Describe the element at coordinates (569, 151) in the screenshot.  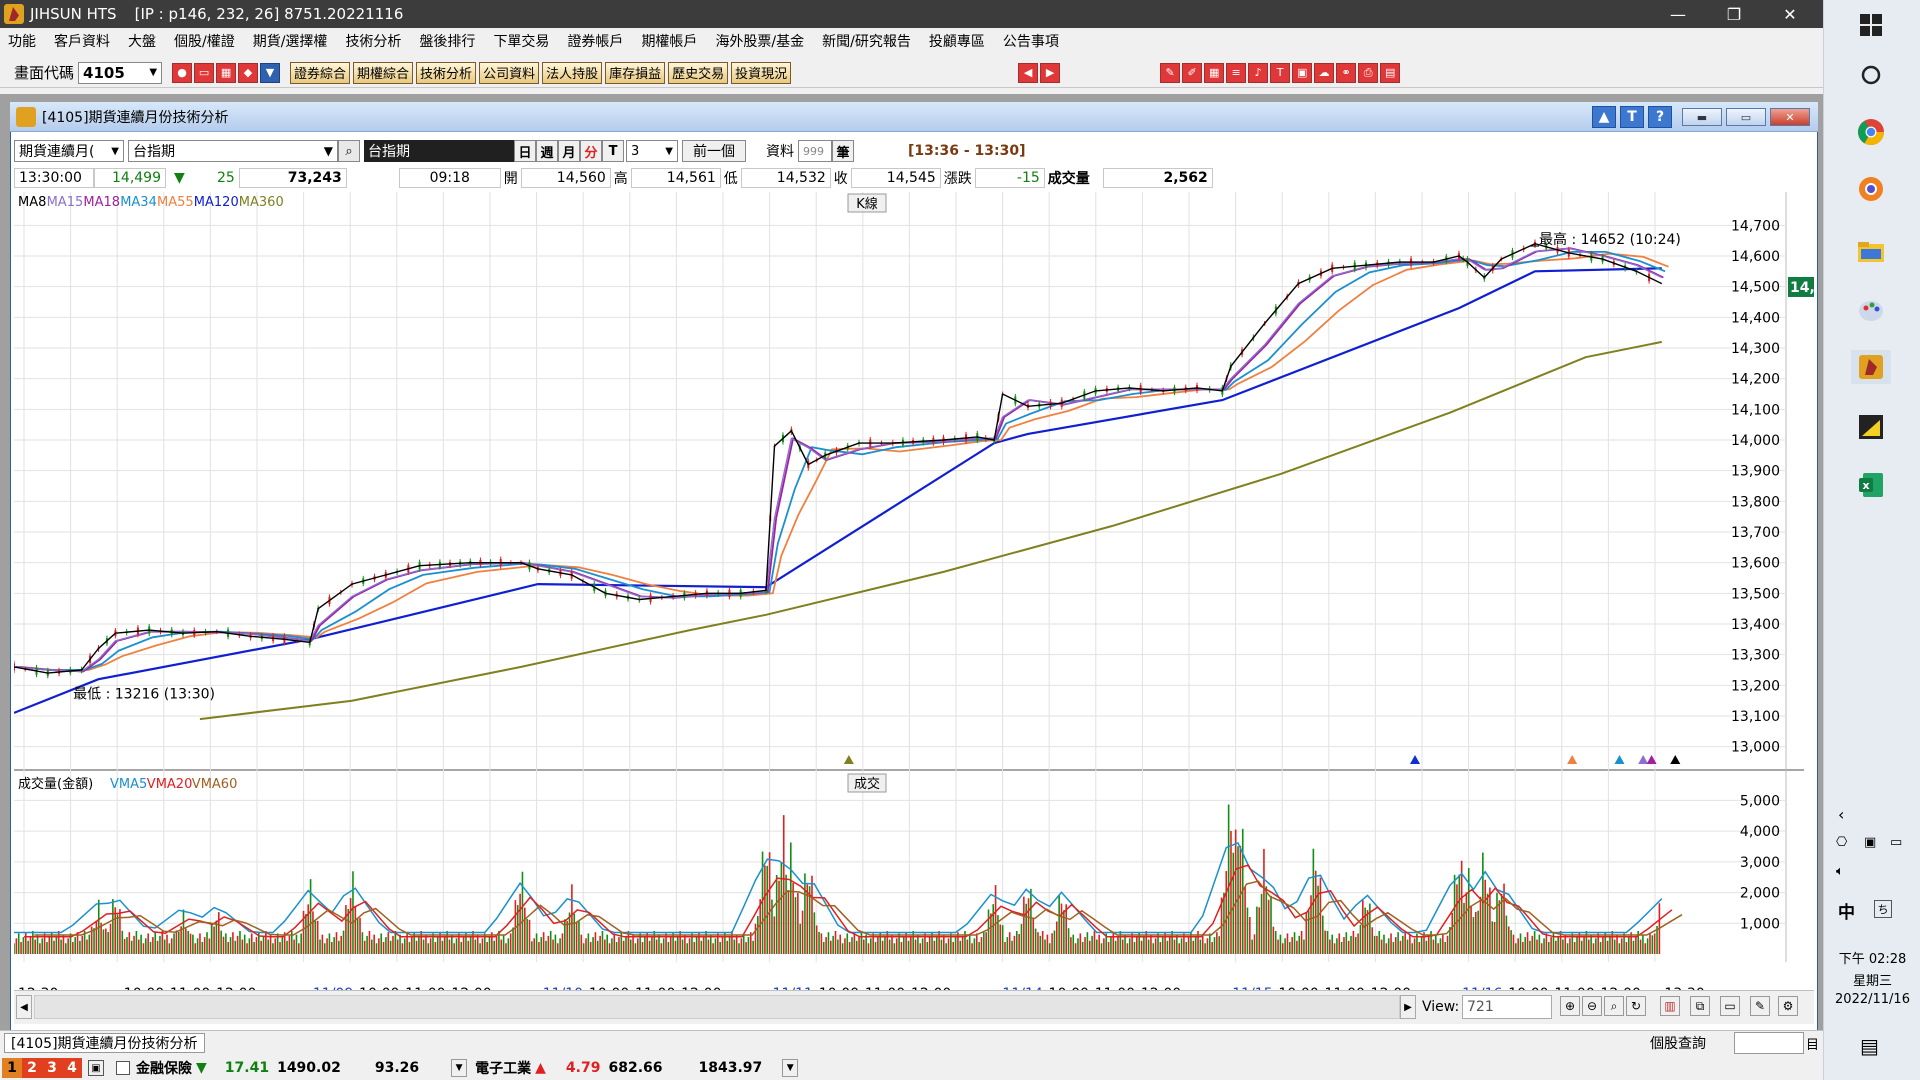
I see `period-month-button: 月` at that location.